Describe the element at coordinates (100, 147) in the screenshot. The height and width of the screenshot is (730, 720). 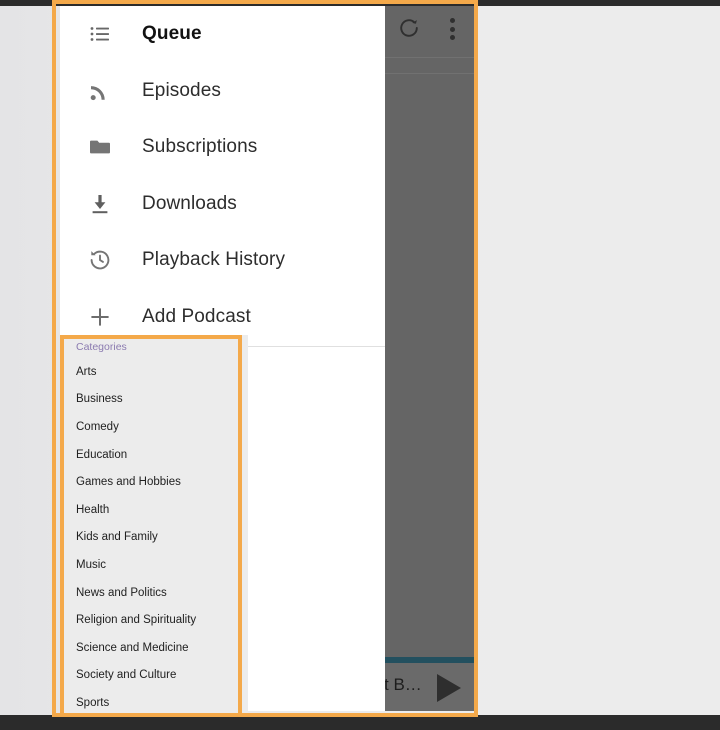
I see `folder-icon` at that location.